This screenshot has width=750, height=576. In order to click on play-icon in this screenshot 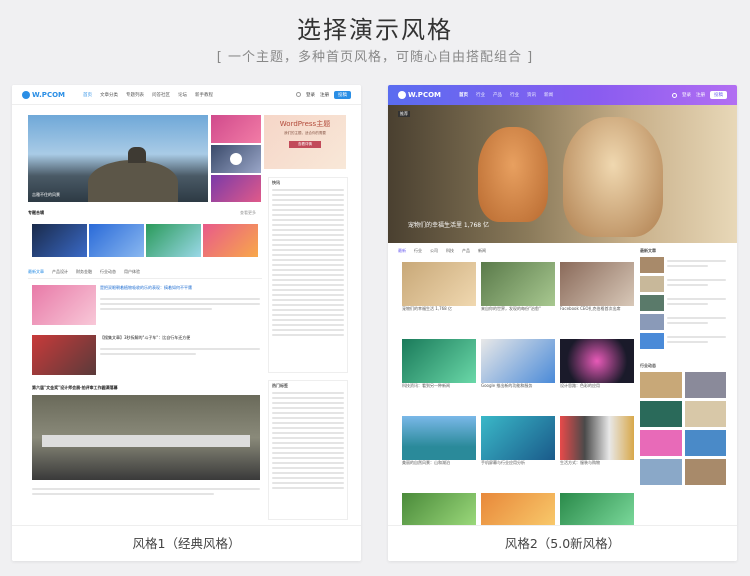, I will do `click(236, 159)`.